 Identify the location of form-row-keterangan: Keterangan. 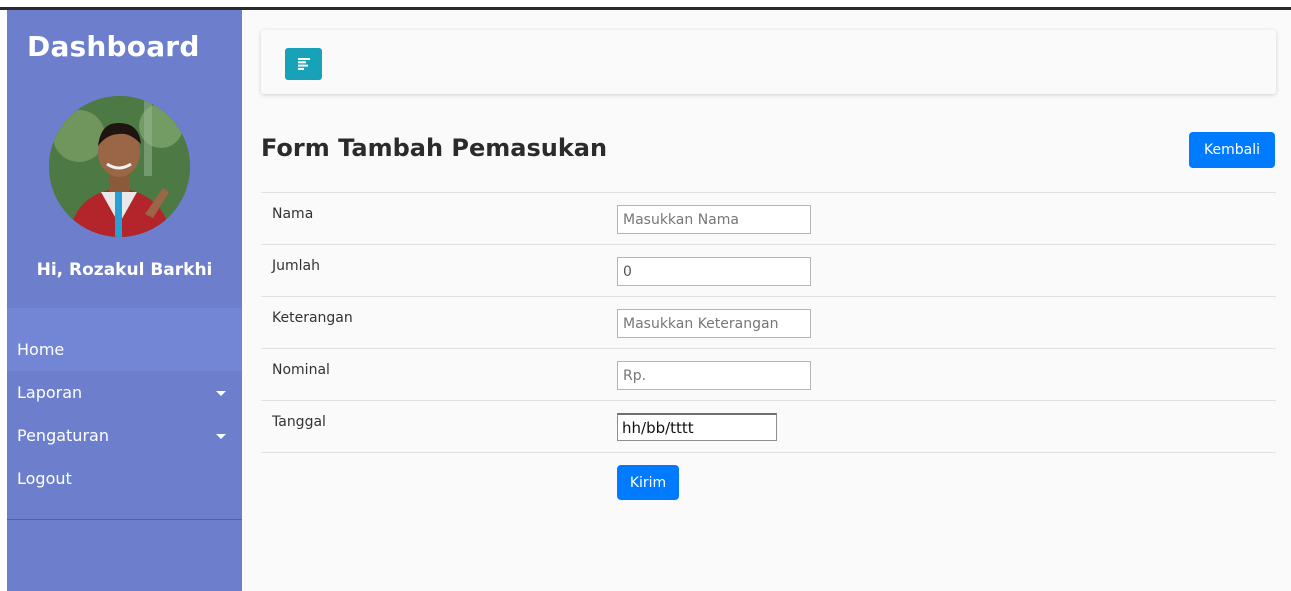
(768, 322).